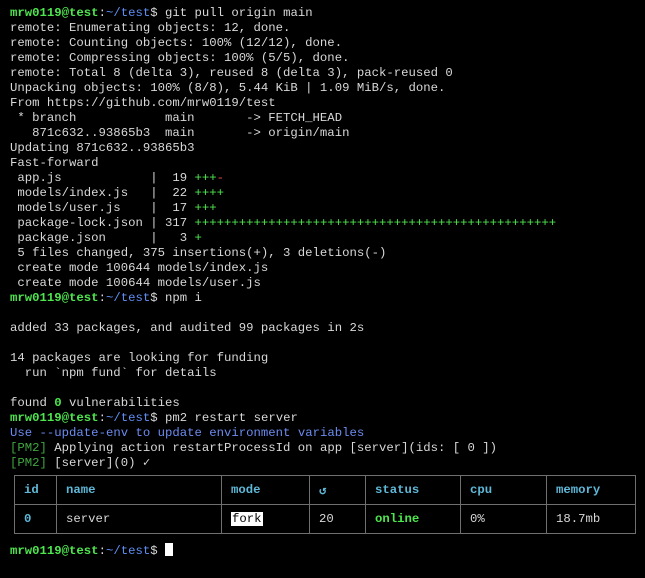  What do you see at coordinates (150, 28) in the screenshot?
I see `output-line: remote: Enumerating objects: 12, done.` at bounding box center [150, 28].